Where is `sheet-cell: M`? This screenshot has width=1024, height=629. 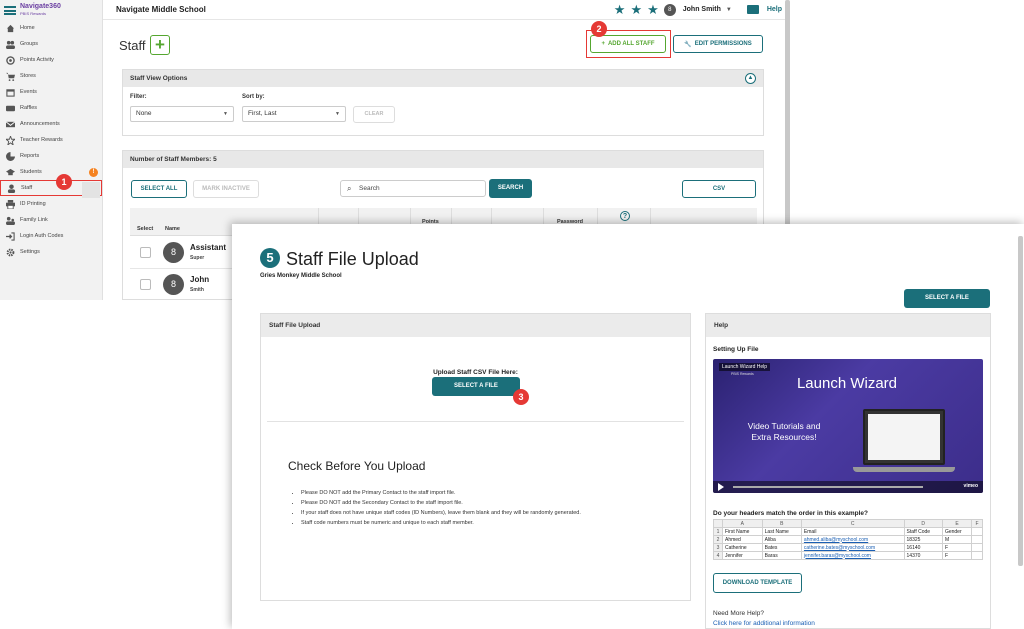 sheet-cell: M is located at coordinates (957, 539).